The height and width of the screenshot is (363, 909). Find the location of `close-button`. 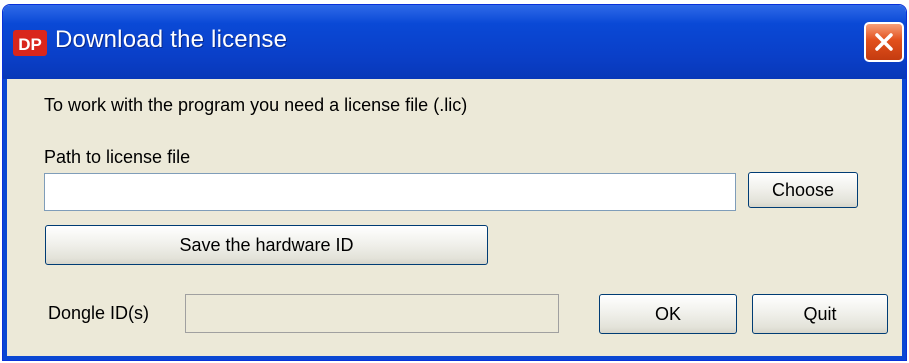

close-button is located at coordinates (884, 42).